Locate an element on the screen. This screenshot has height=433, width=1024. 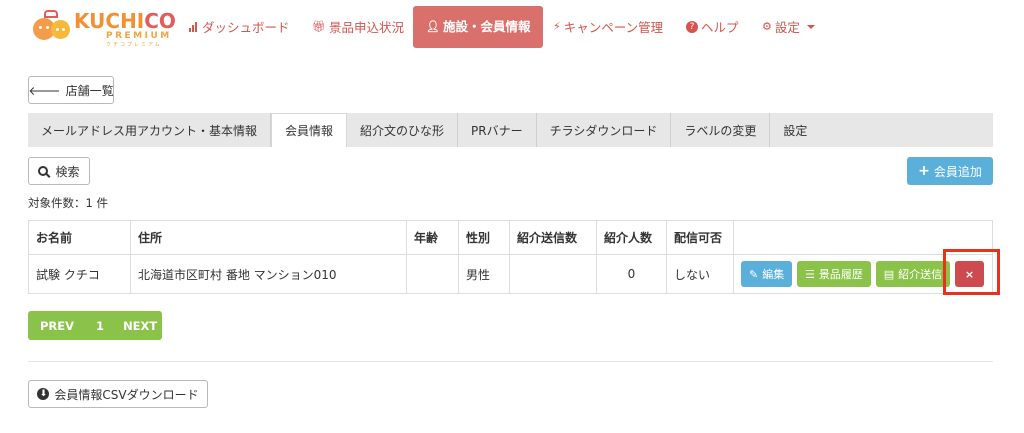
arrow-left-icon: 🡐 is located at coordinates (44, 90).